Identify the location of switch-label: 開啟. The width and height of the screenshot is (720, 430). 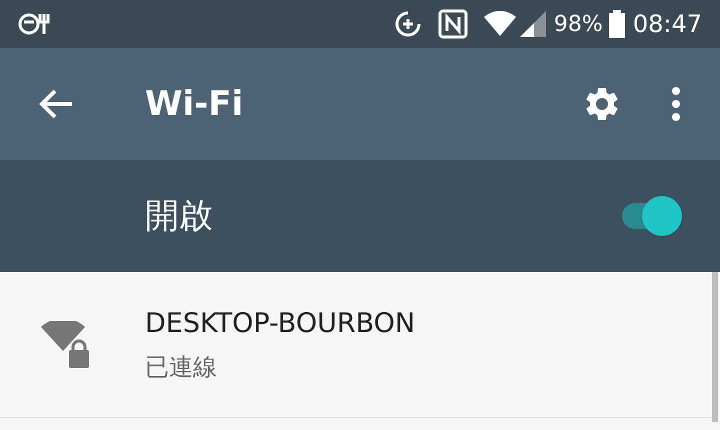
(179, 216).